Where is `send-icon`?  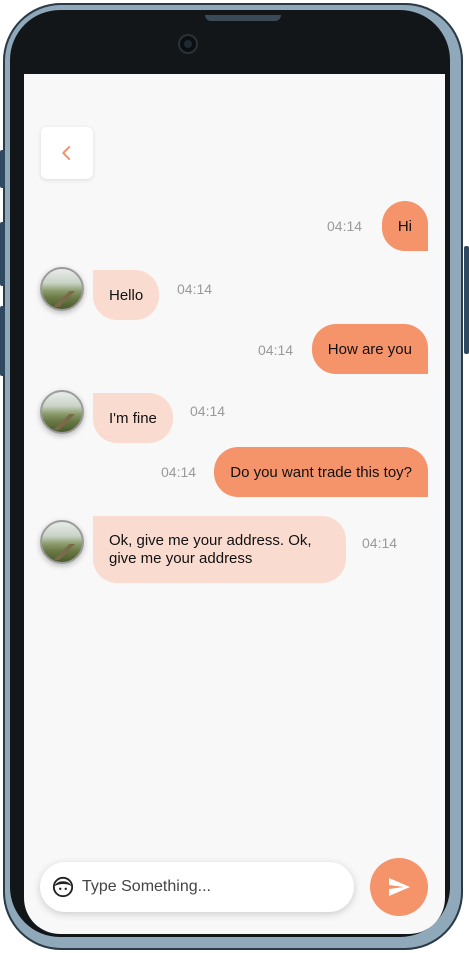 send-icon is located at coordinates (399, 887).